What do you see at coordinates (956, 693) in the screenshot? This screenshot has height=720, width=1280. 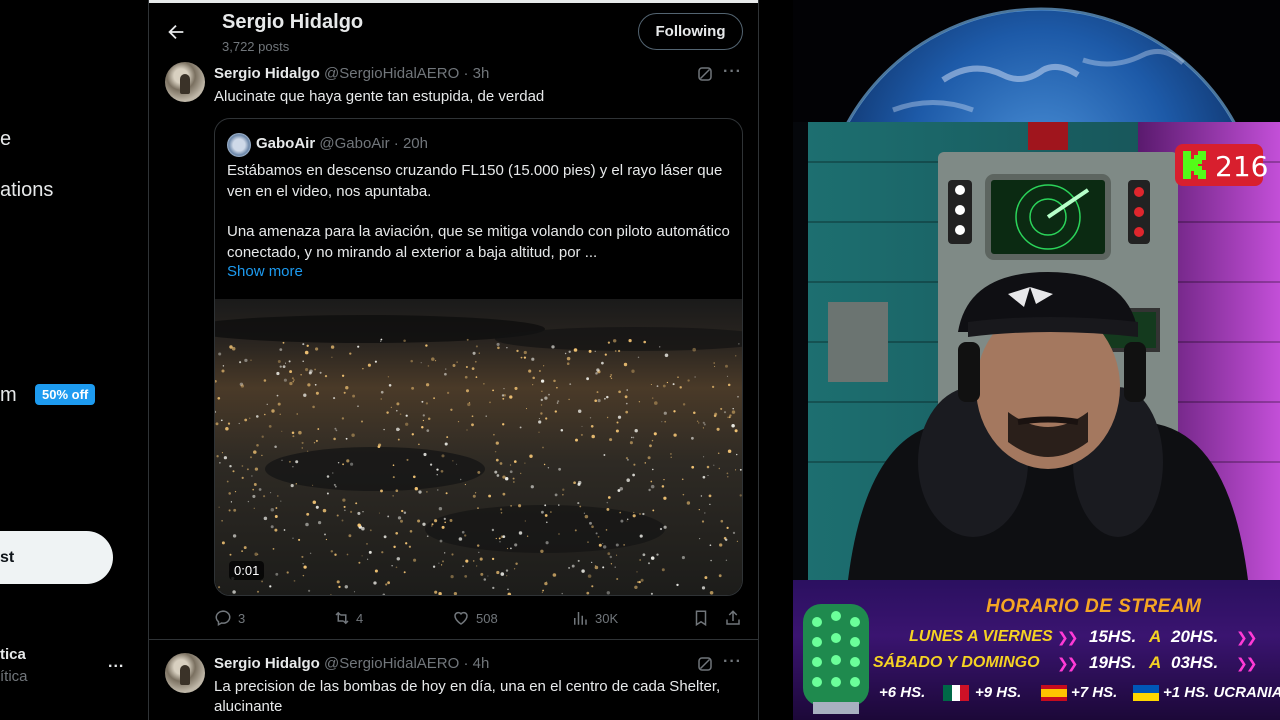 I see `mexico-flag-icon` at bounding box center [956, 693].